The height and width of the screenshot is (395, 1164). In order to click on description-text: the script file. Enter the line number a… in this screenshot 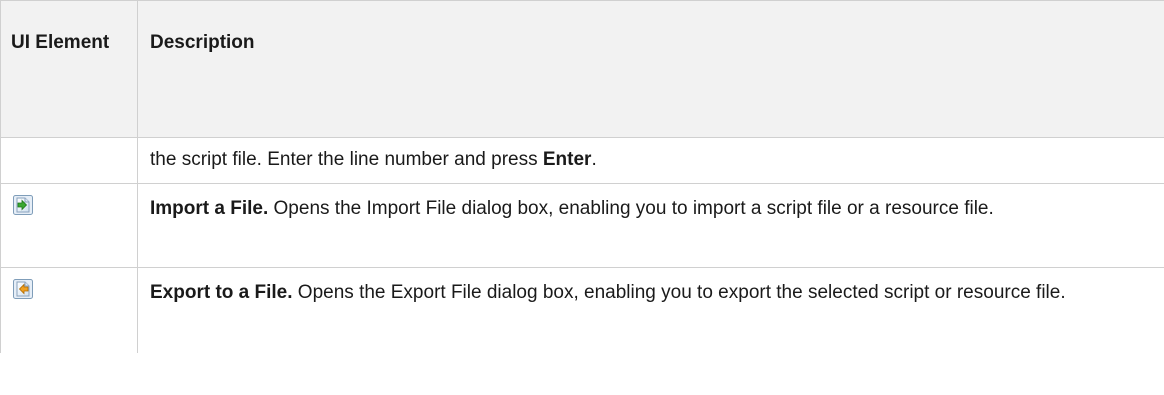, I will do `click(346, 159)`.